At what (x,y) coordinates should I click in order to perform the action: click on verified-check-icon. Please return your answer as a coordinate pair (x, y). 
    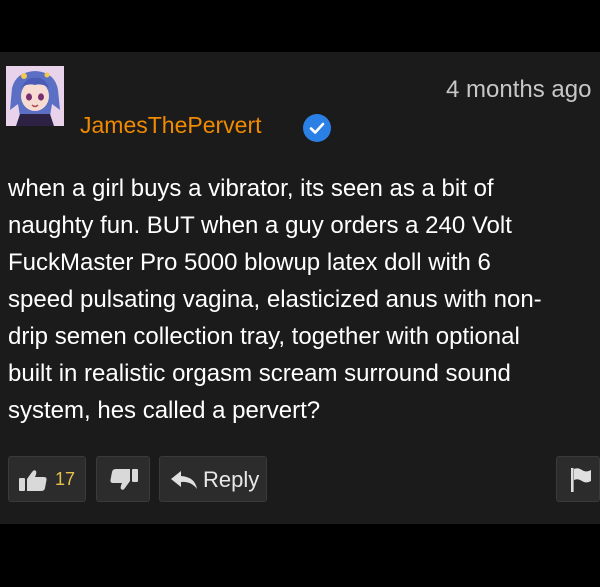
    Looking at the image, I should click on (317, 128).